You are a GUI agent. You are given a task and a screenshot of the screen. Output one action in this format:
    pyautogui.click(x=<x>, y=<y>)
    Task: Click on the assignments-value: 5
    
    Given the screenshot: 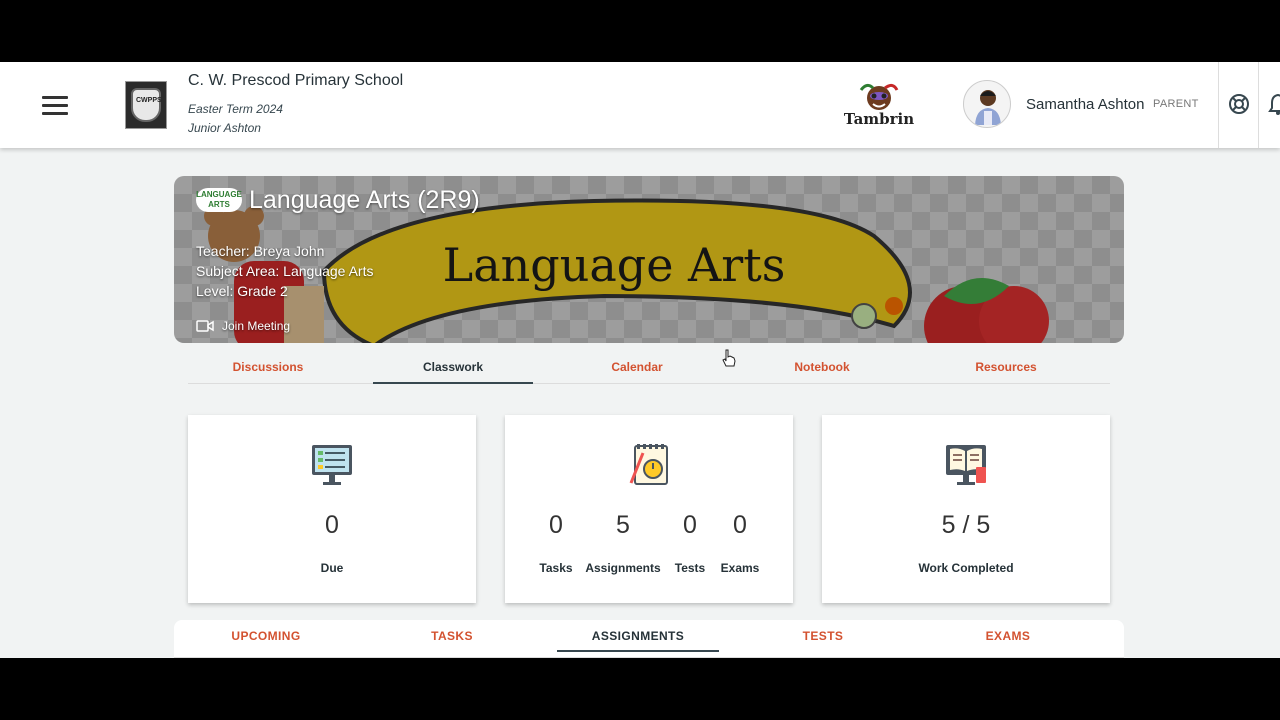 What is the action you would take?
    pyautogui.click(x=623, y=525)
    